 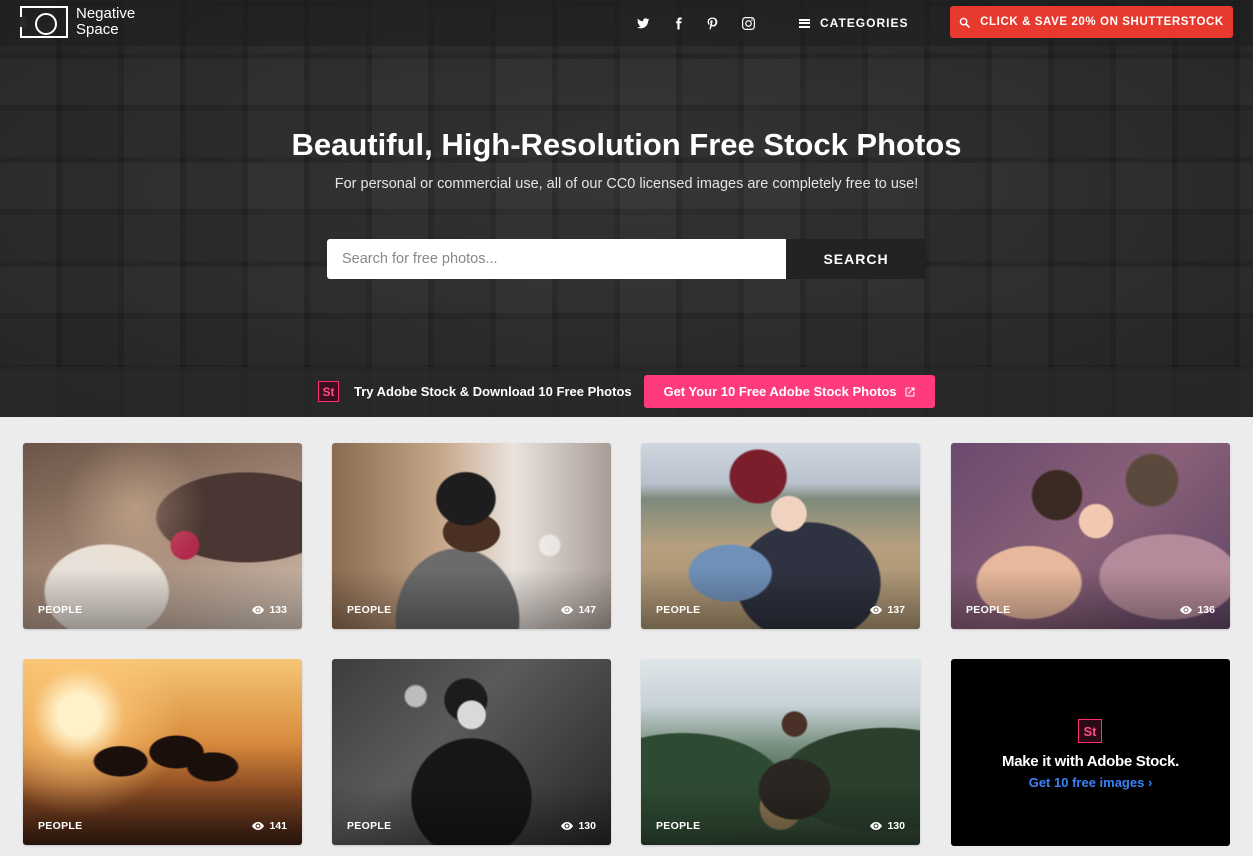 I want to click on shutterstock-button: CLICK & SAVE 20% ON SHUTTERSTOCK, so click(x=1091, y=22).